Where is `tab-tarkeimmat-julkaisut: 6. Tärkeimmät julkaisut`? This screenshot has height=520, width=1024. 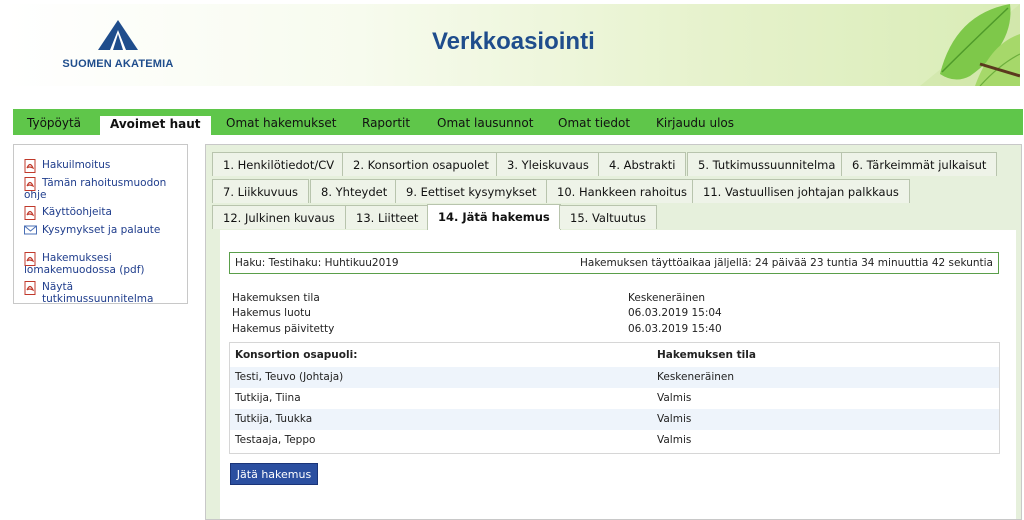
tab-tarkeimmat-julkaisut: 6. Tärkeimmät julkaisut is located at coordinates (919, 164).